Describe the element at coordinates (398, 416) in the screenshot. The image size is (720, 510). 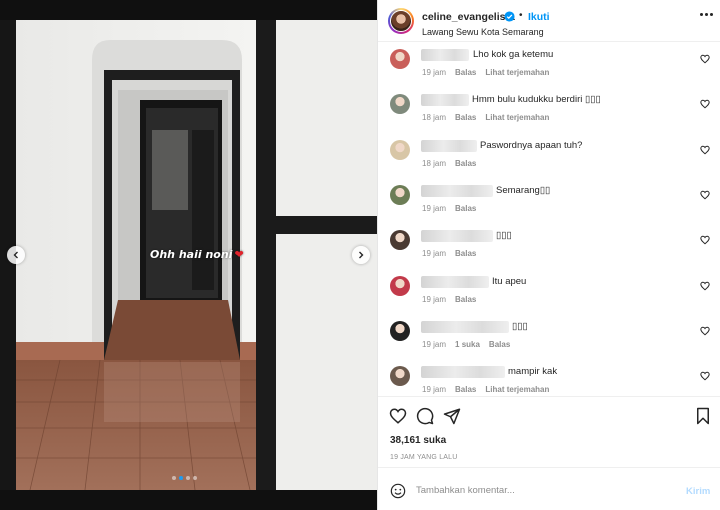
I see `like-heart-icon` at that location.